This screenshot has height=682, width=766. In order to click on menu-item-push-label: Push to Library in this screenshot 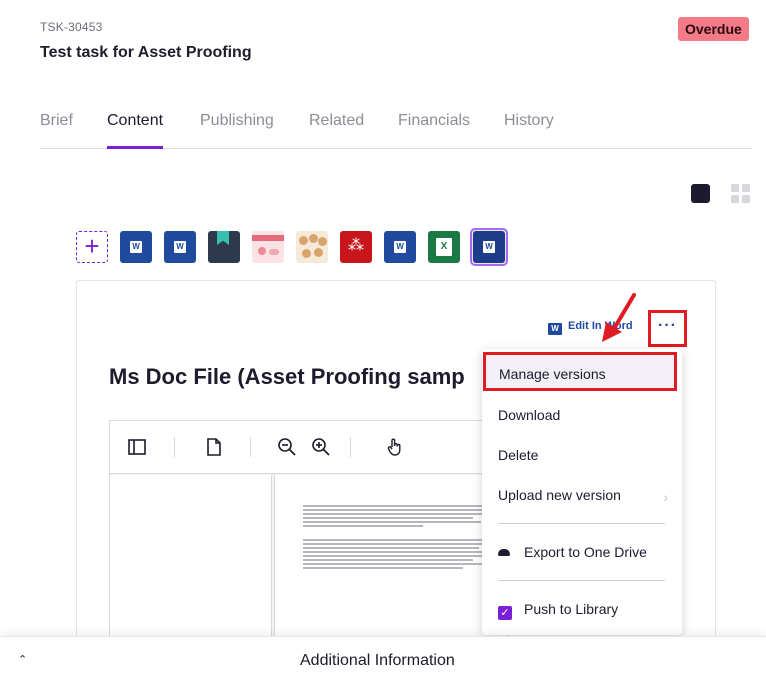, I will do `click(571, 609)`.